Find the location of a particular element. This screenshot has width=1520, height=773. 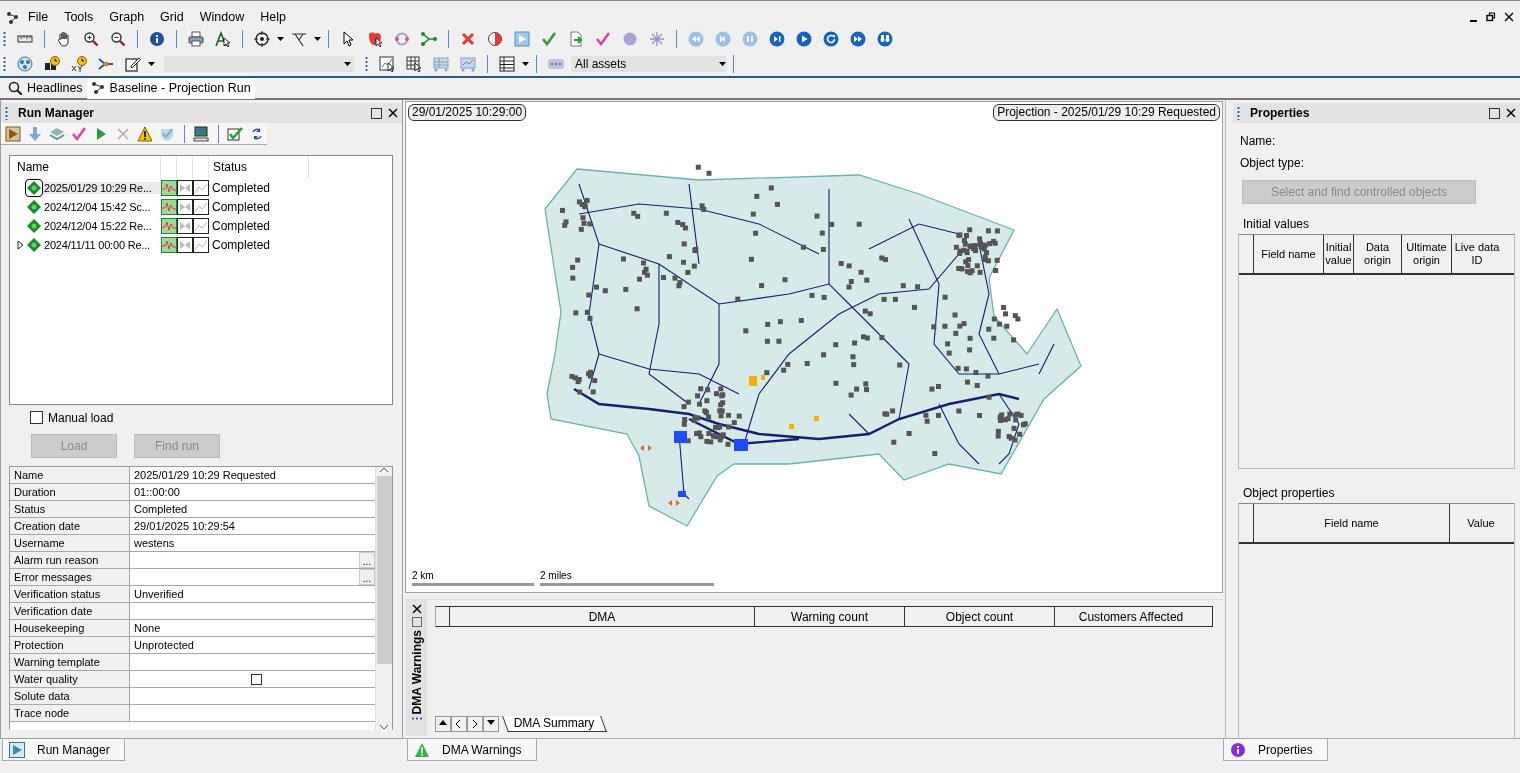

play-icon is located at coordinates (804, 38).